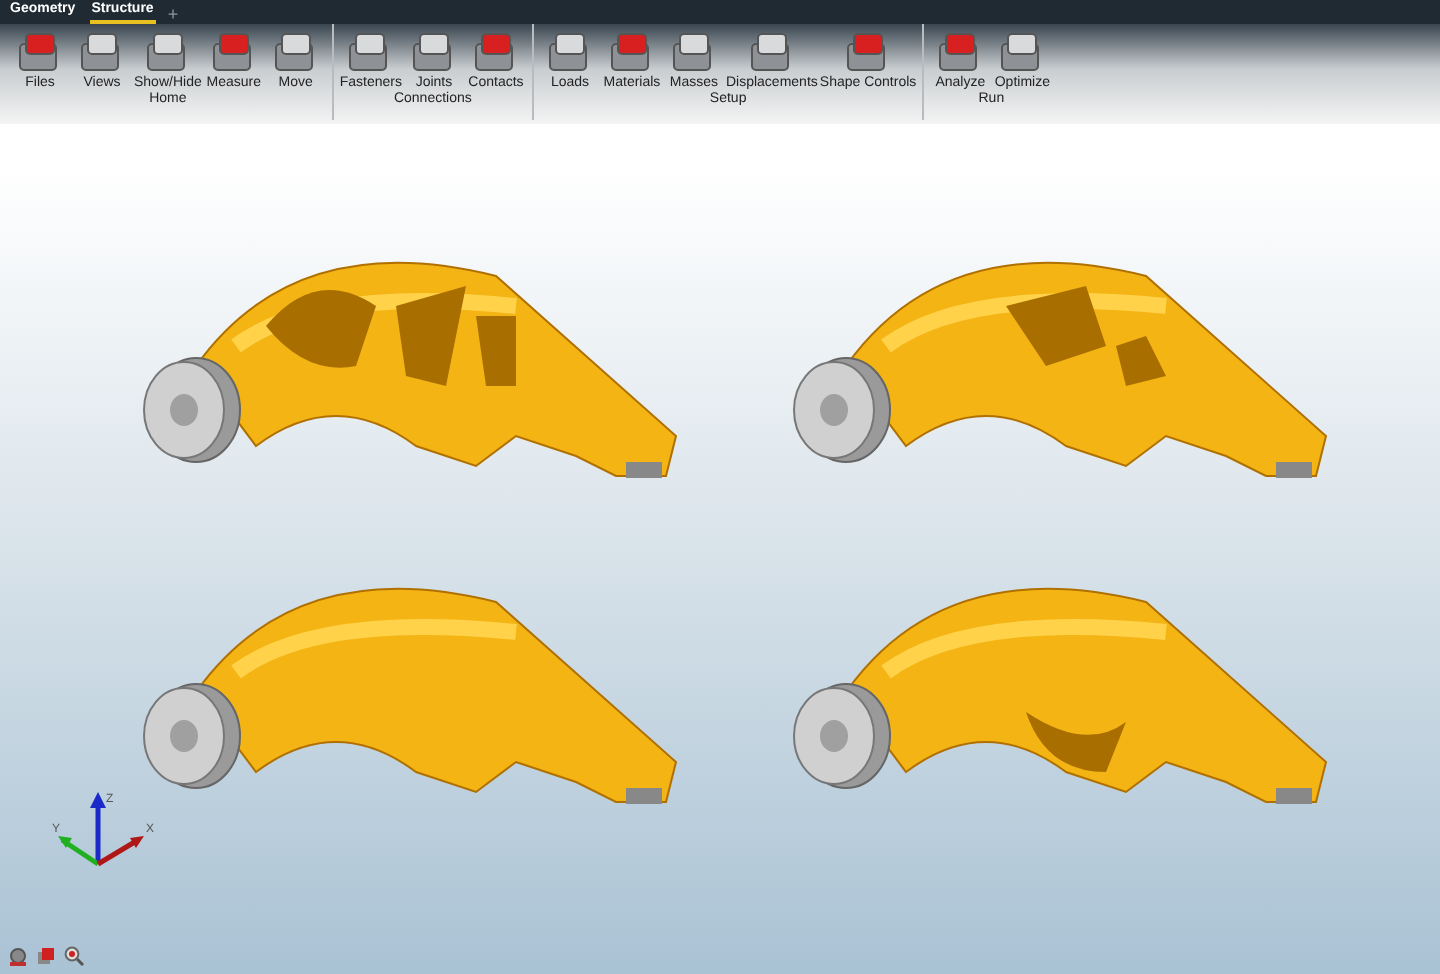  What do you see at coordinates (46, 956) in the screenshot?
I see `box-icon` at bounding box center [46, 956].